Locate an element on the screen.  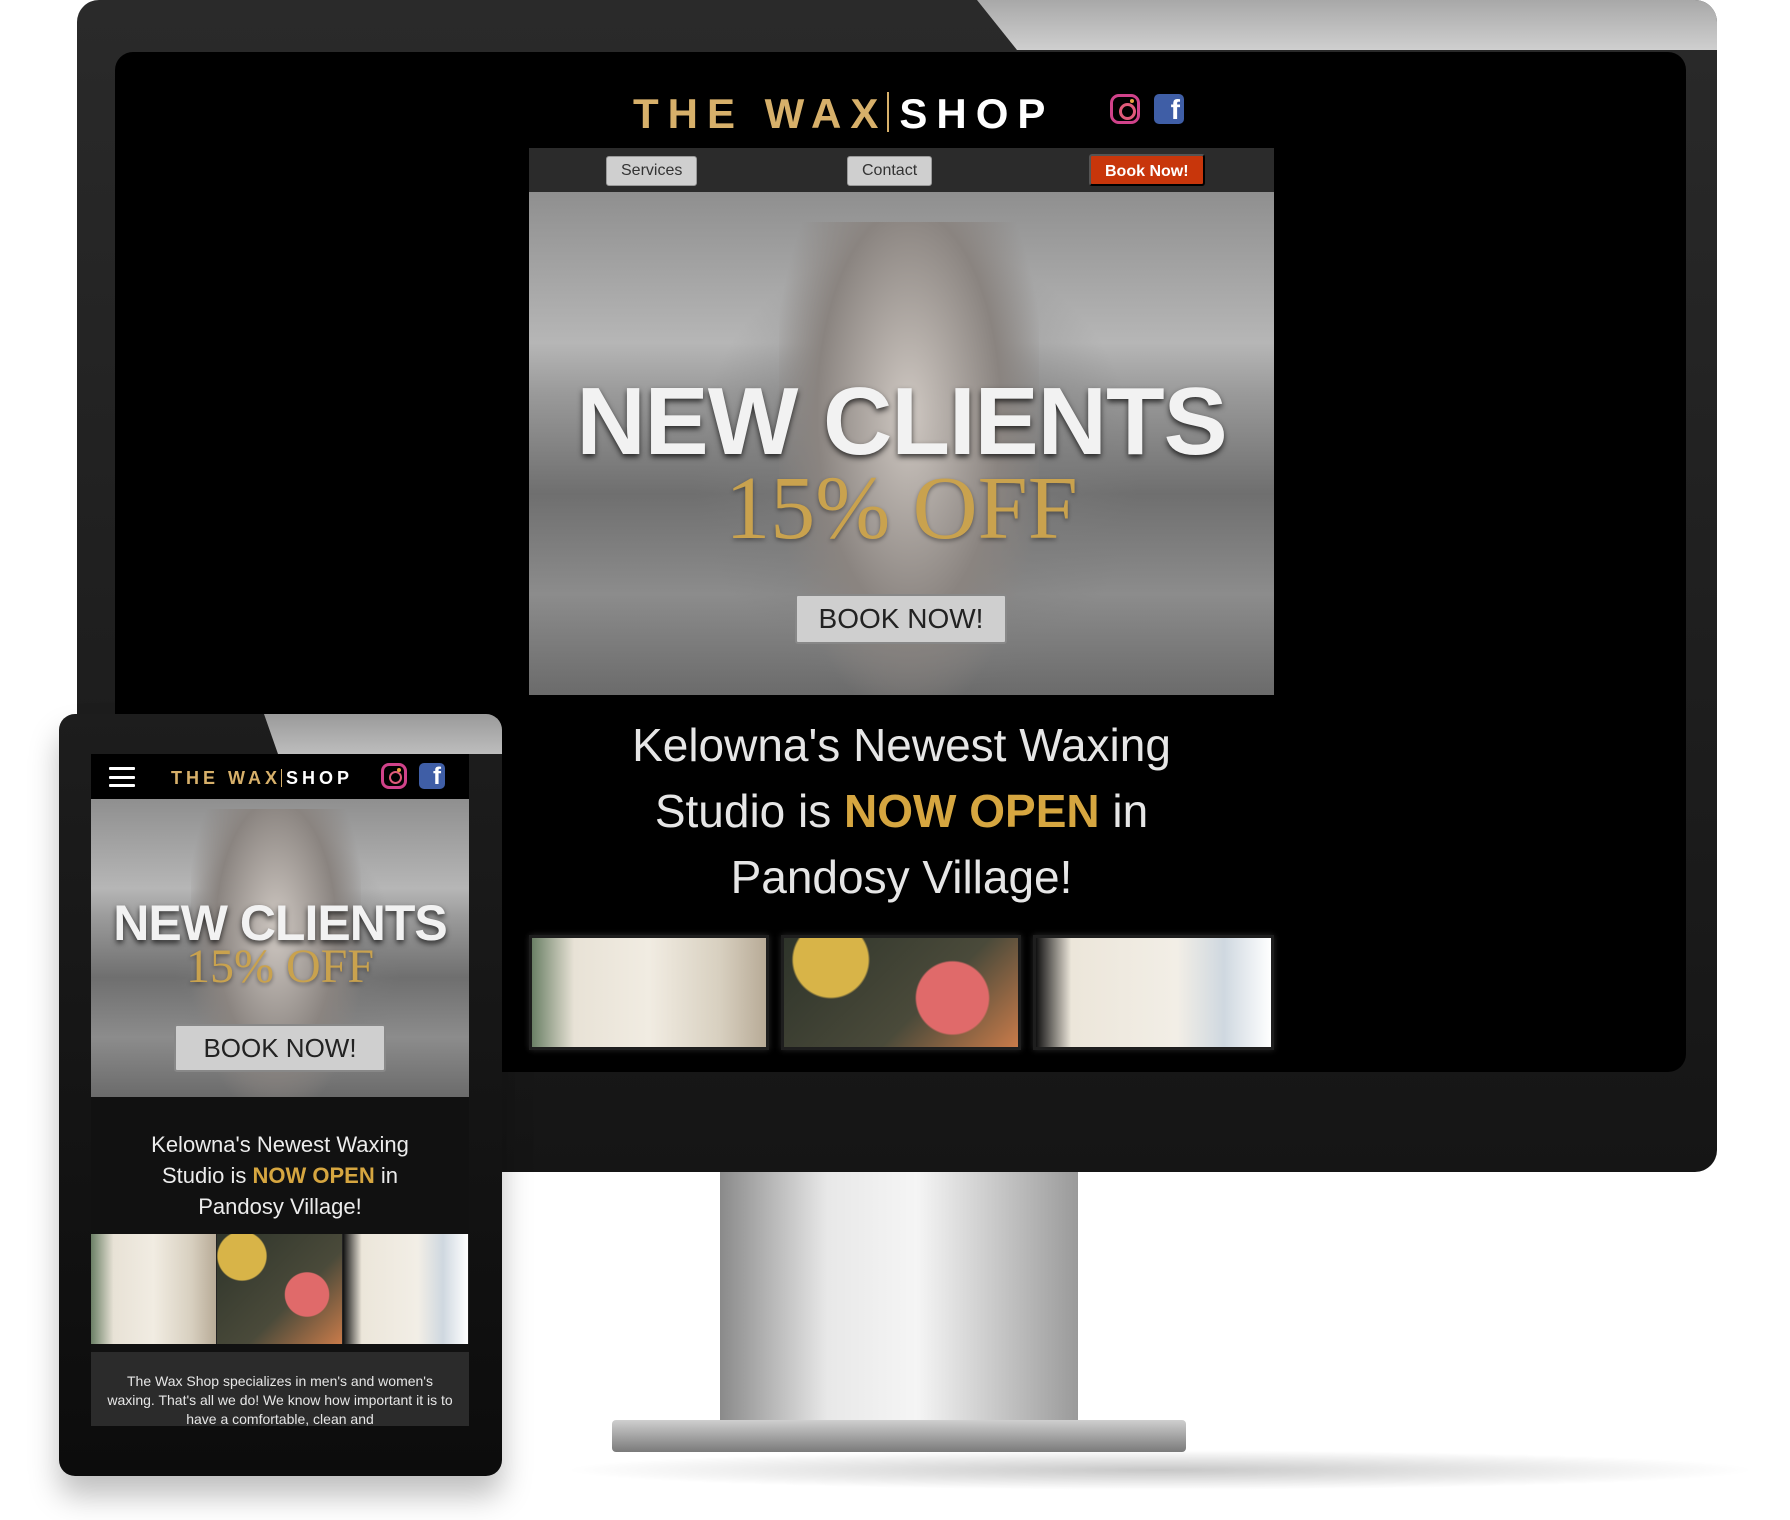
hero-banner: NEW CLIENTS 15% OFF BOOK NOW! is located at coordinates (901, 443).